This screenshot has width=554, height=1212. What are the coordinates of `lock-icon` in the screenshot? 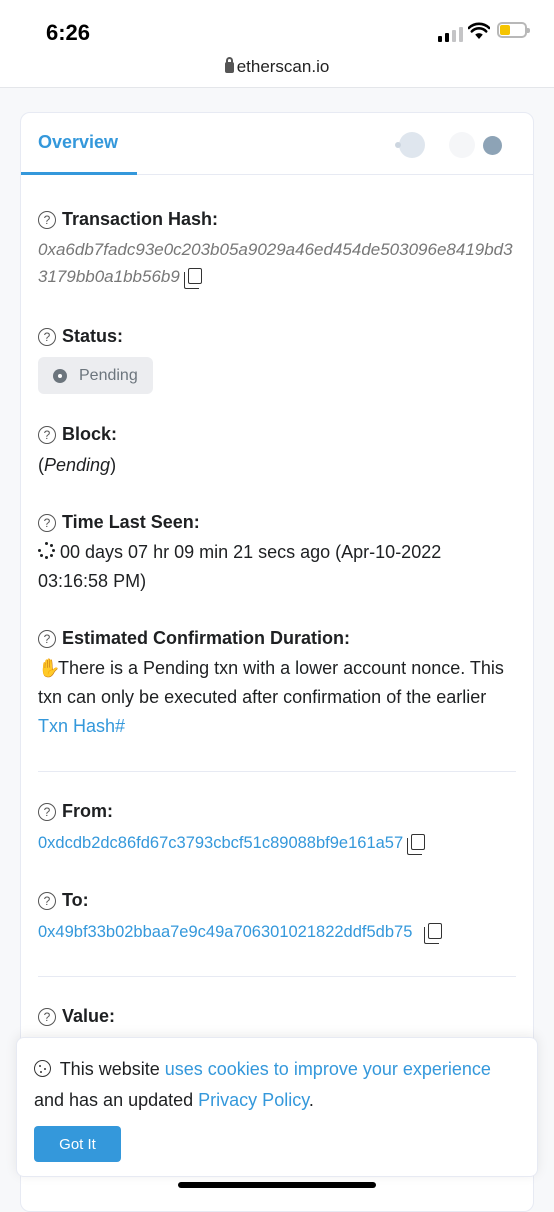 It's located at (229, 65).